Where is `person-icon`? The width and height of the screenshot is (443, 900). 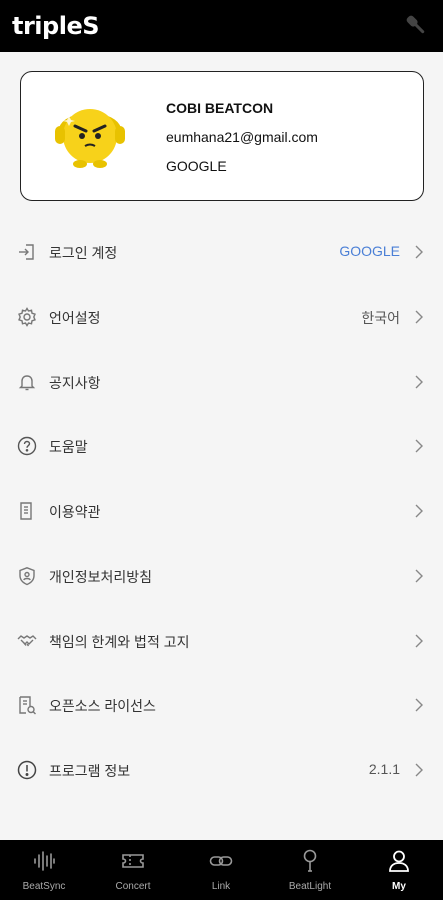 person-icon is located at coordinates (399, 861).